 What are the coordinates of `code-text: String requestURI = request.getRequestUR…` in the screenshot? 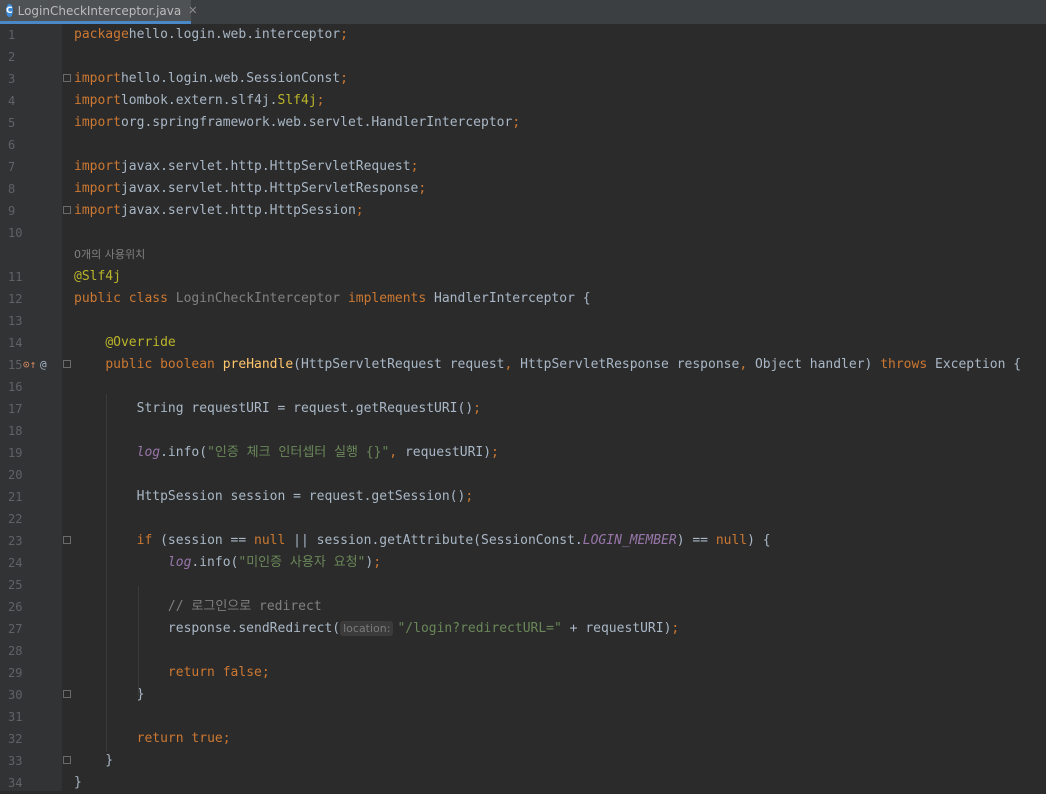 It's located at (277, 409).